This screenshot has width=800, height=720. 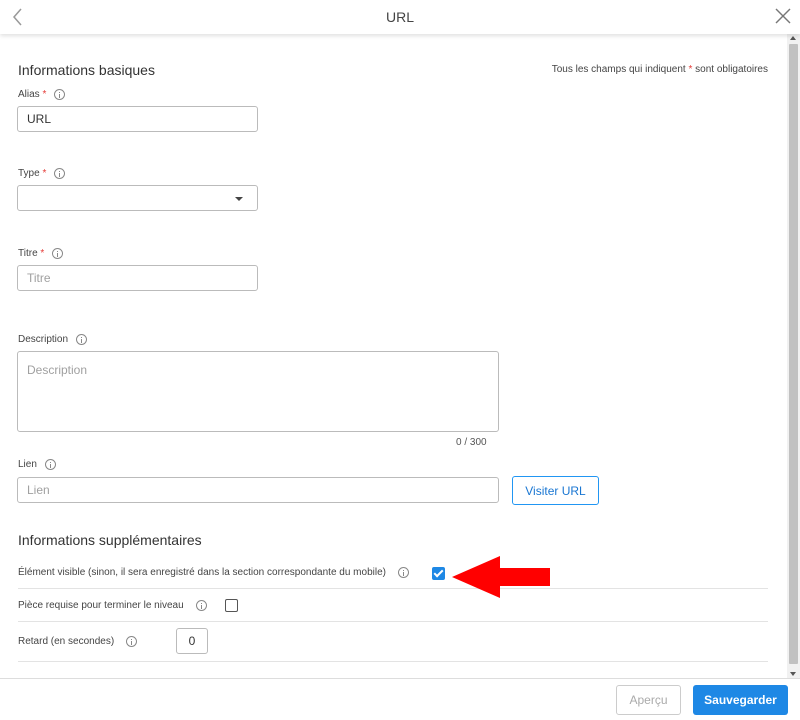 What do you see at coordinates (231, 605) in the screenshot?
I see `required-piece-checkbox` at bounding box center [231, 605].